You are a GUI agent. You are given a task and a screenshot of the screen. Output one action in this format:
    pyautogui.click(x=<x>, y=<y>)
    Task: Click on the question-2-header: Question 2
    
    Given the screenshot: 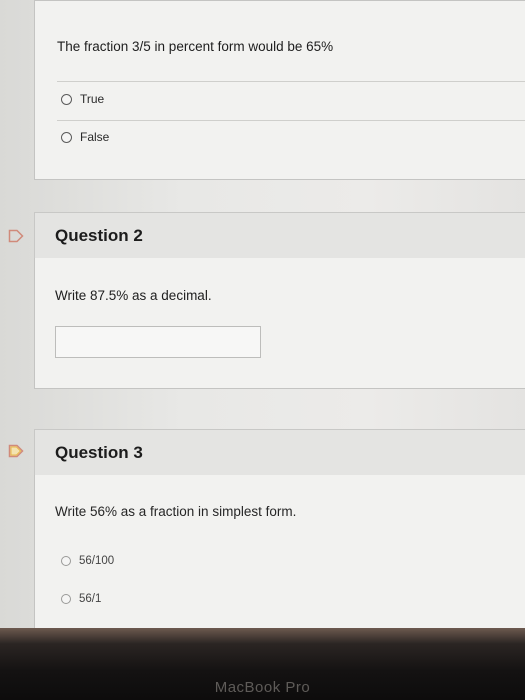 What is the action you would take?
    pyautogui.click(x=279, y=236)
    